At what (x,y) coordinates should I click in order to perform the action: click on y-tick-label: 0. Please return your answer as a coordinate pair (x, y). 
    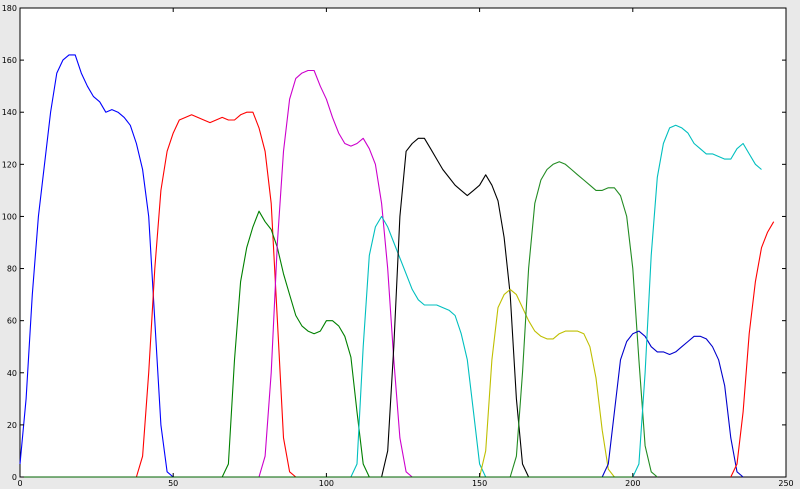
    Looking at the image, I should click on (14, 477).